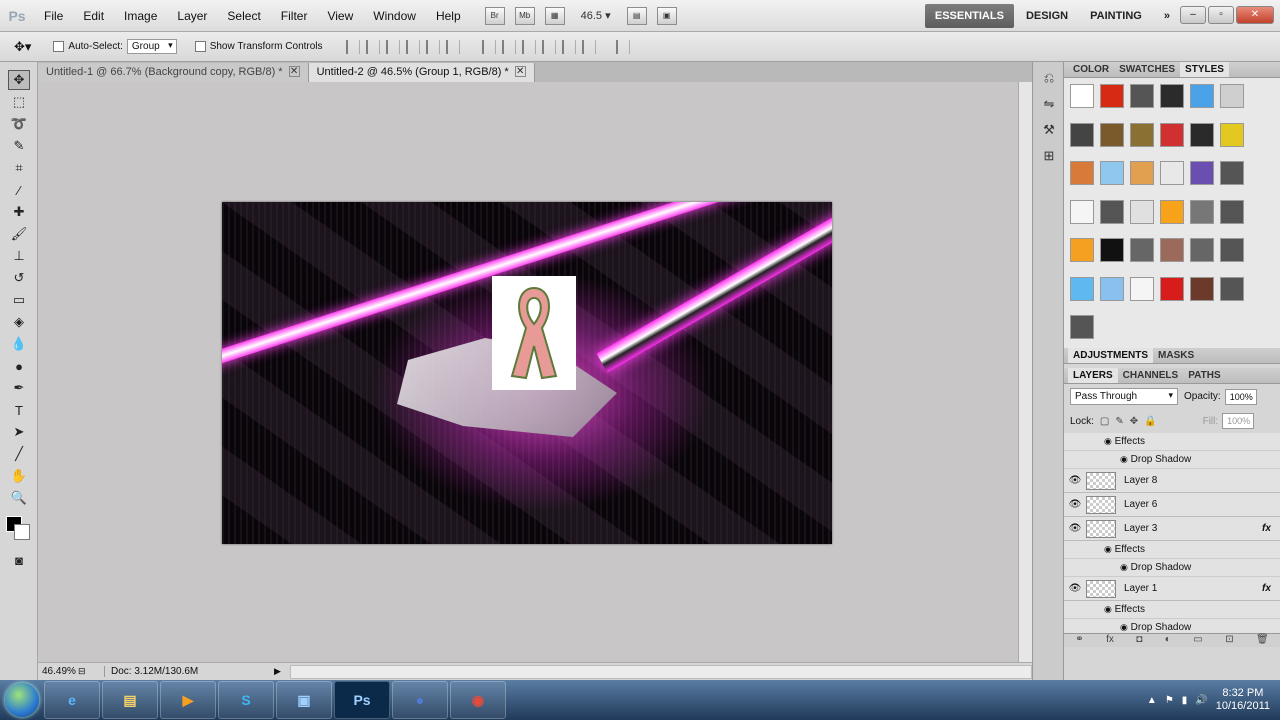 The image size is (1280, 720). What do you see at coordinates (19, 80) in the screenshot?
I see `move-tool-icon: ✥` at bounding box center [19, 80].